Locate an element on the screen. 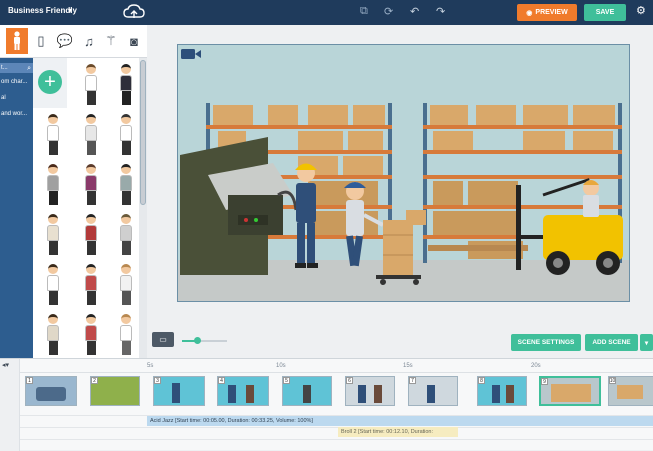  preview-button: ◉ PREVIEW is located at coordinates (547, 12).